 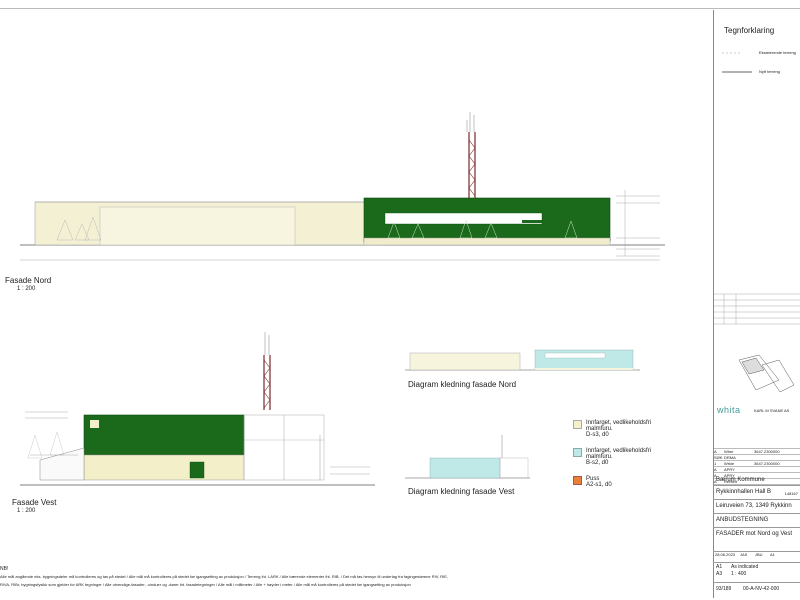 I want to click on drawing-number-row: 93/189 00-A-NV-42-000, so click(x=756, y=590).